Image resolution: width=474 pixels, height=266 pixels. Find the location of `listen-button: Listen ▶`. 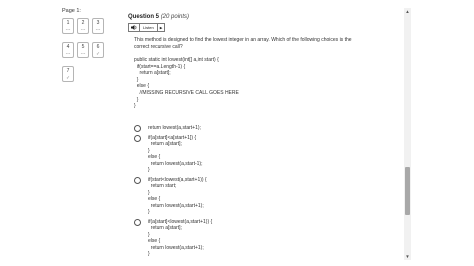

listen-button: Listen ▶ is located at coordinates (147, 27).